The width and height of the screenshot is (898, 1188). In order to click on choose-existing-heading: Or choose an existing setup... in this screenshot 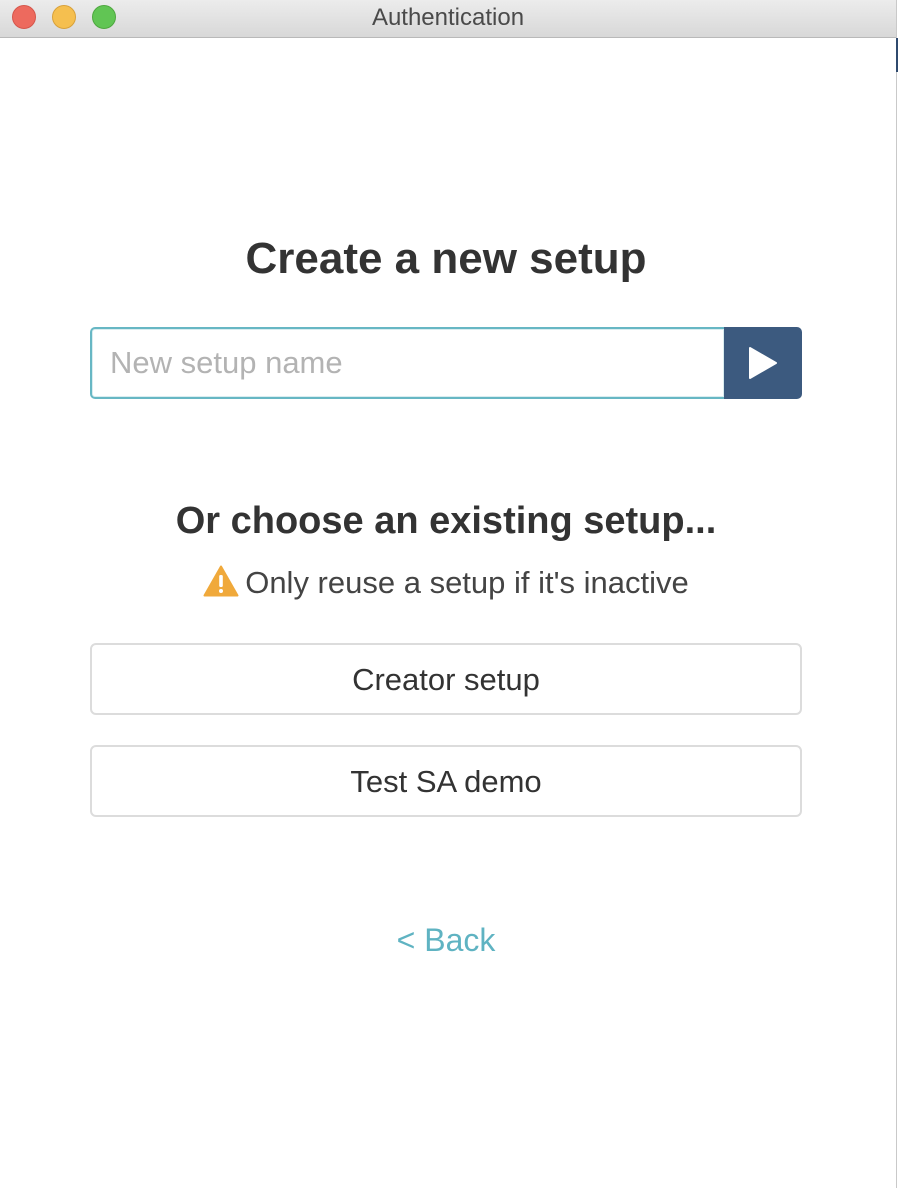, I will do `click(446, 521)`.